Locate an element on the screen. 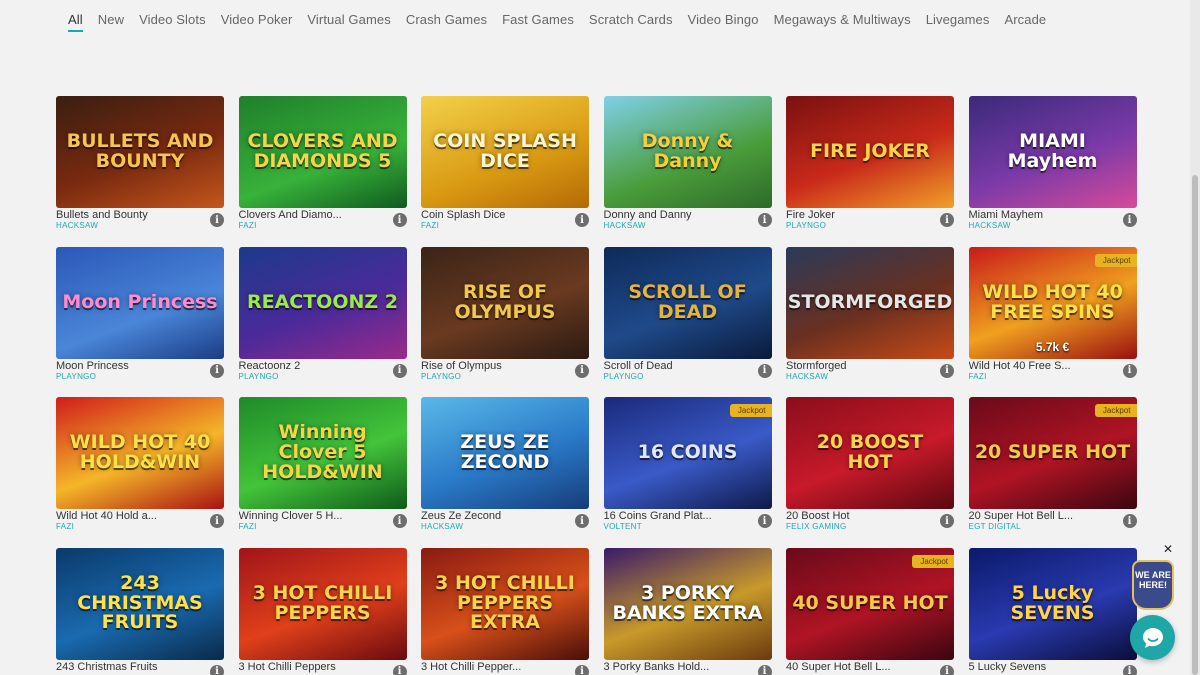 The height and width of the screenshot is (675, 1200). game-thumbnail: 20 BOOST HOT is located at coordinates (870, 453).